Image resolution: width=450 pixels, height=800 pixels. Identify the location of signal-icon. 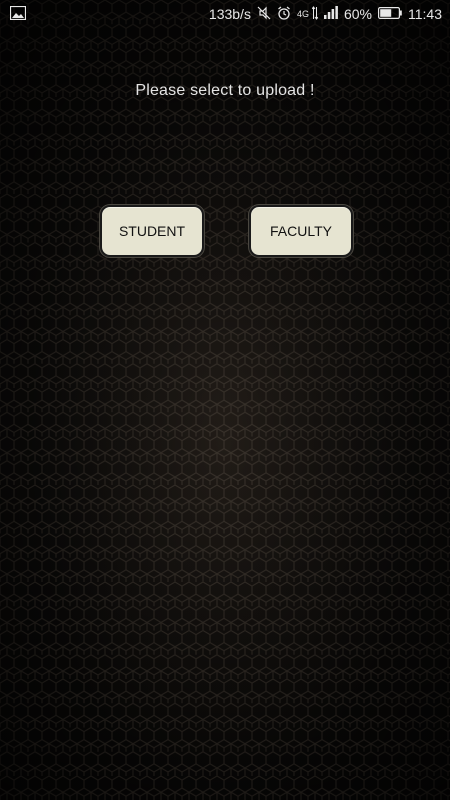
(330, 14).